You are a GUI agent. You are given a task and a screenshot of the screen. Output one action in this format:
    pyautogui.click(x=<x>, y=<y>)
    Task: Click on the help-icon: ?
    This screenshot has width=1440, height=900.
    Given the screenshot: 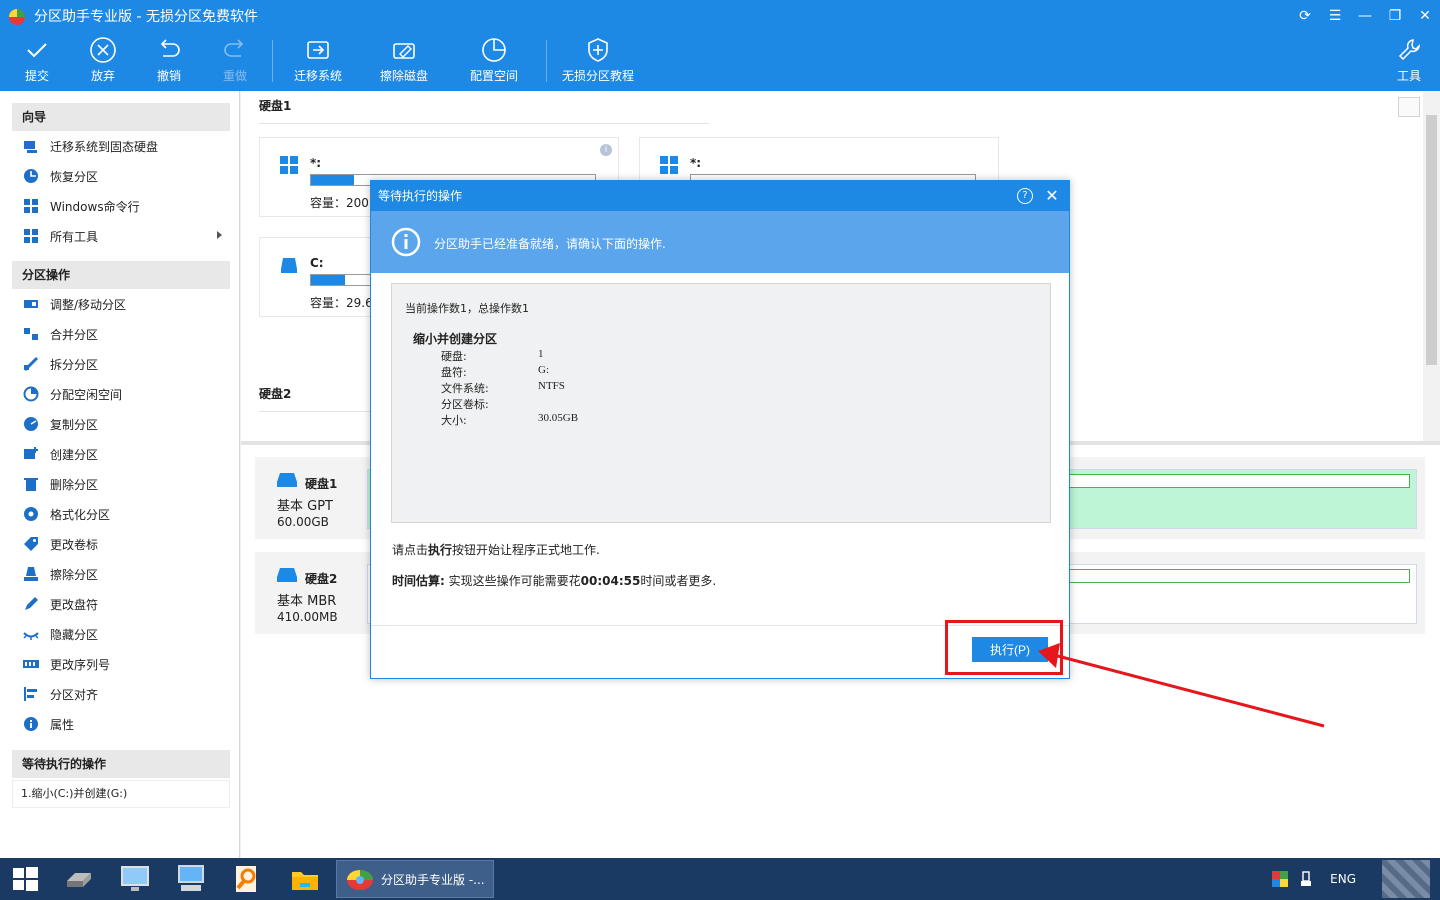 What is the action you would take?
    pyautogui.click(x=1025, y=196)
    